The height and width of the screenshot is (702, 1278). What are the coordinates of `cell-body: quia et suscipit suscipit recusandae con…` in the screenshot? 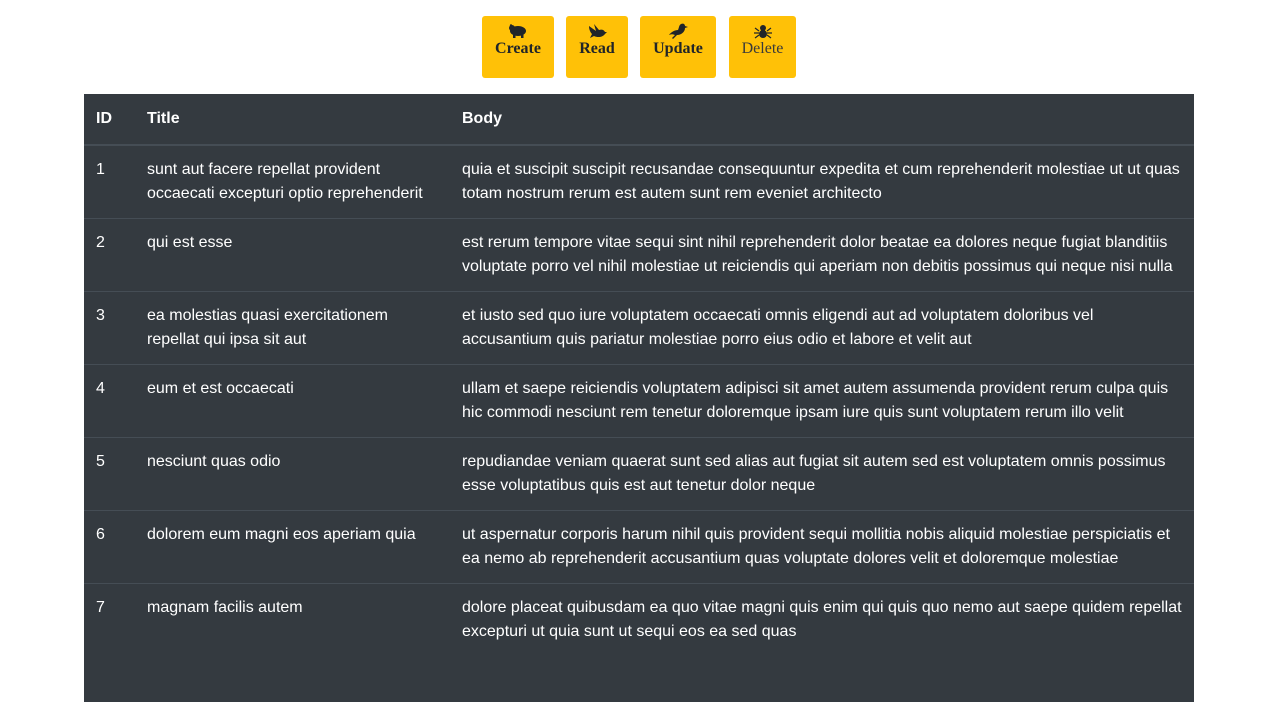 It's located at (821, 181).